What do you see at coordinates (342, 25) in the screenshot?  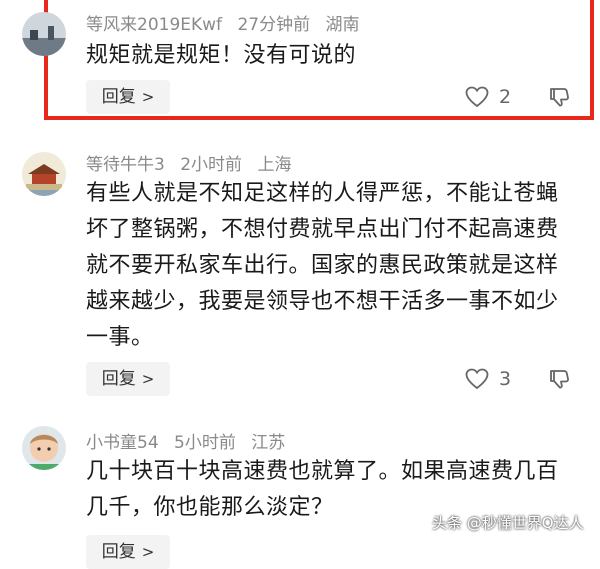 I see `location: 湖南` at bounding box center [342, 25].